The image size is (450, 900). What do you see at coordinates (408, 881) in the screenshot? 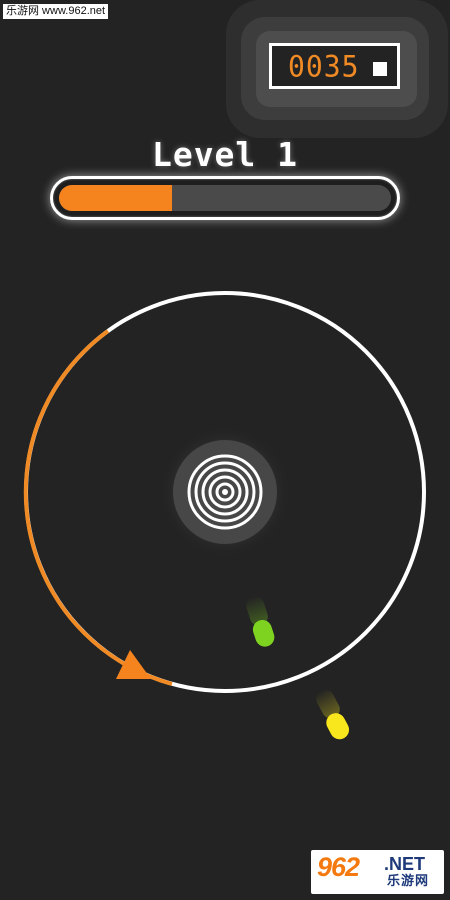
I see `logo-cn: 乐游网` at bounding box center [408, 881].